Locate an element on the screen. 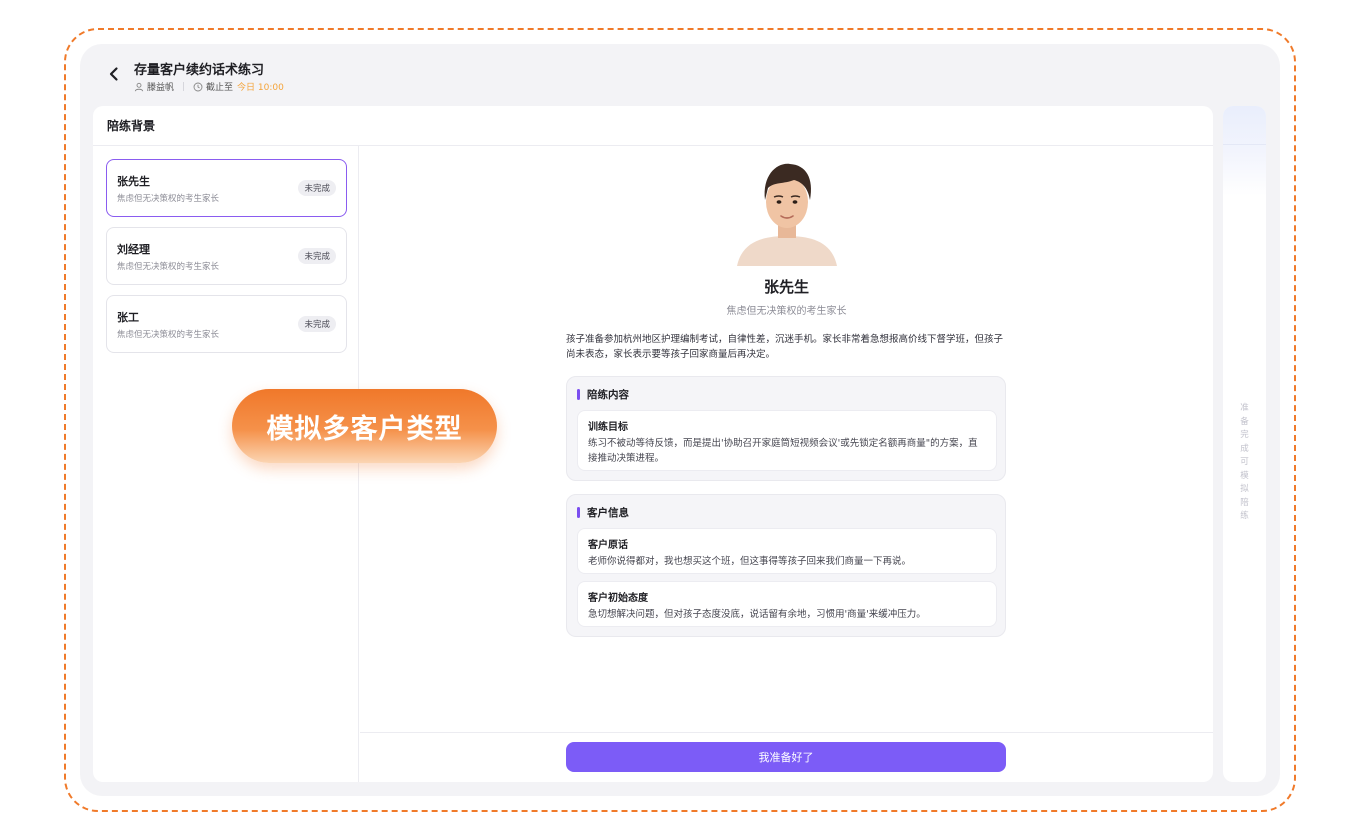 This screenshot has height=840, width=1360. side-divider is located at coordinates (1244, 144).